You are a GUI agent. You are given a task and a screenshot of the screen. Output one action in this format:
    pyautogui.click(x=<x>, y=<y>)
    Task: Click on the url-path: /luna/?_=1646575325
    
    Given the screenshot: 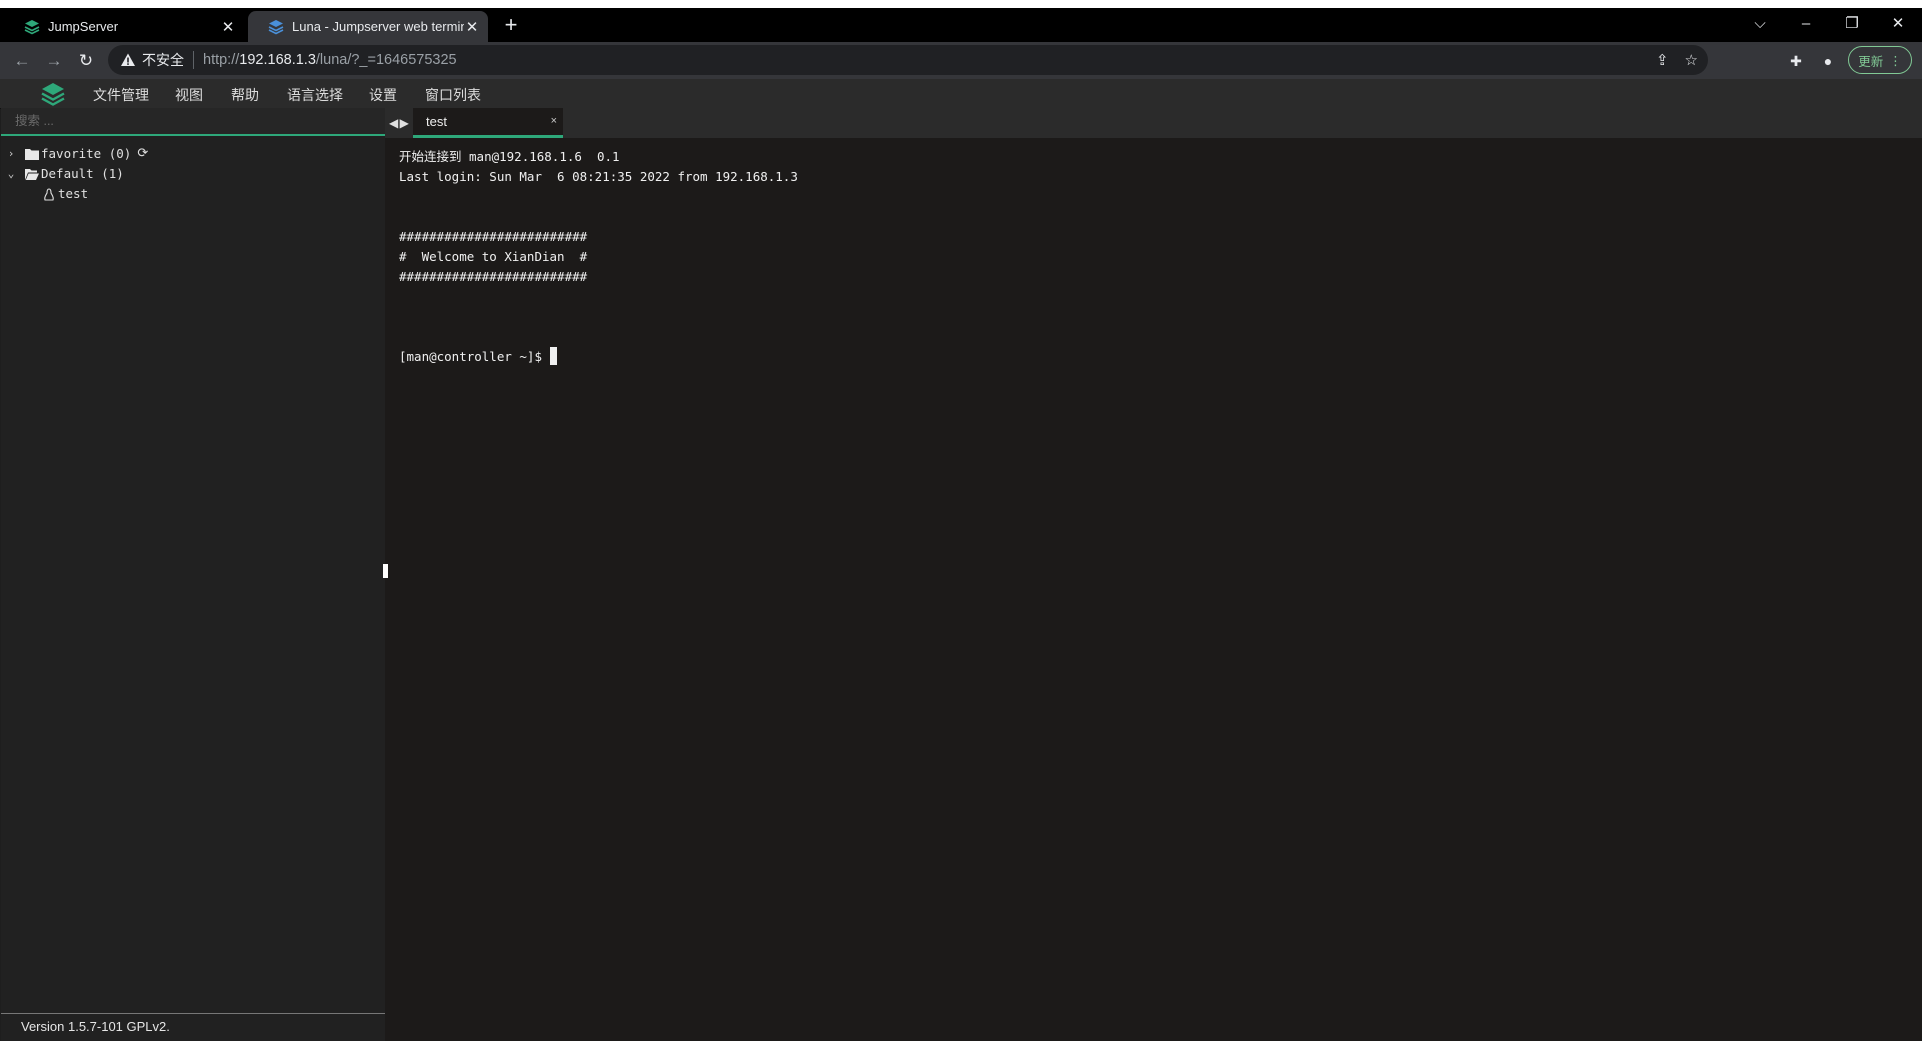 What is the action you would take?
    pyautogui.click(x=386, y=60)
    